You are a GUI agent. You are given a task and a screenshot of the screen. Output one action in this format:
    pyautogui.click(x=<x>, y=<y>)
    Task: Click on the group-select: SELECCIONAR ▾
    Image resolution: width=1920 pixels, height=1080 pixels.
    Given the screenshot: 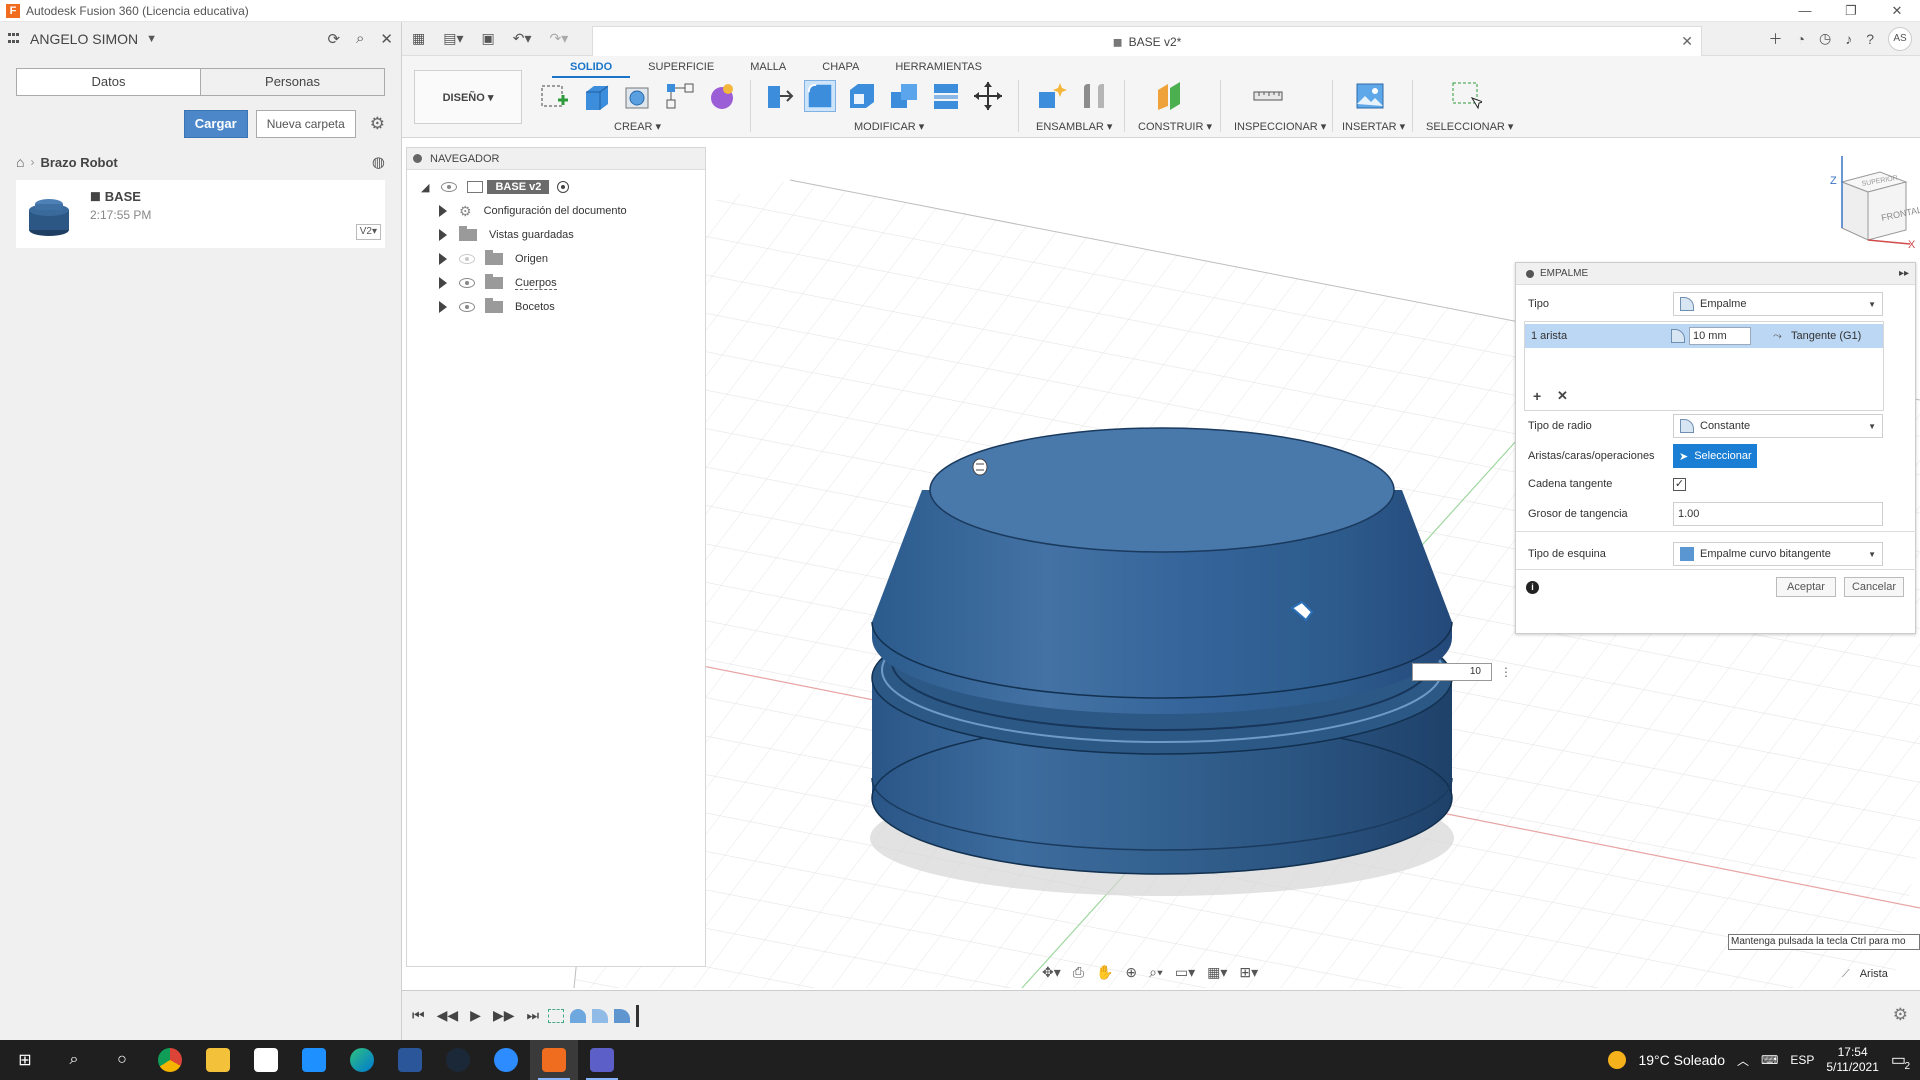 What is the action you would take?
    pyautogui.click(x=1469, y=126)
    